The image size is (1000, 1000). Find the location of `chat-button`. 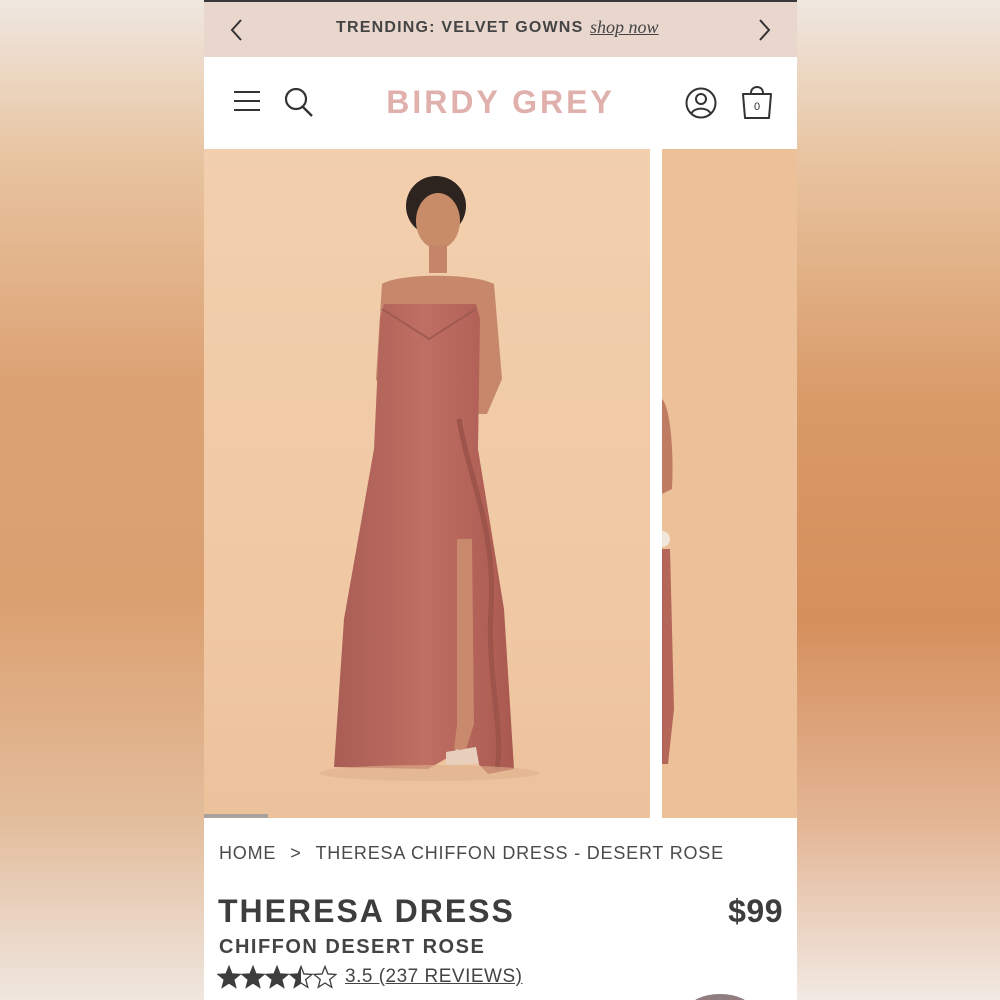

chat-button is located at coordinates (720, 997).